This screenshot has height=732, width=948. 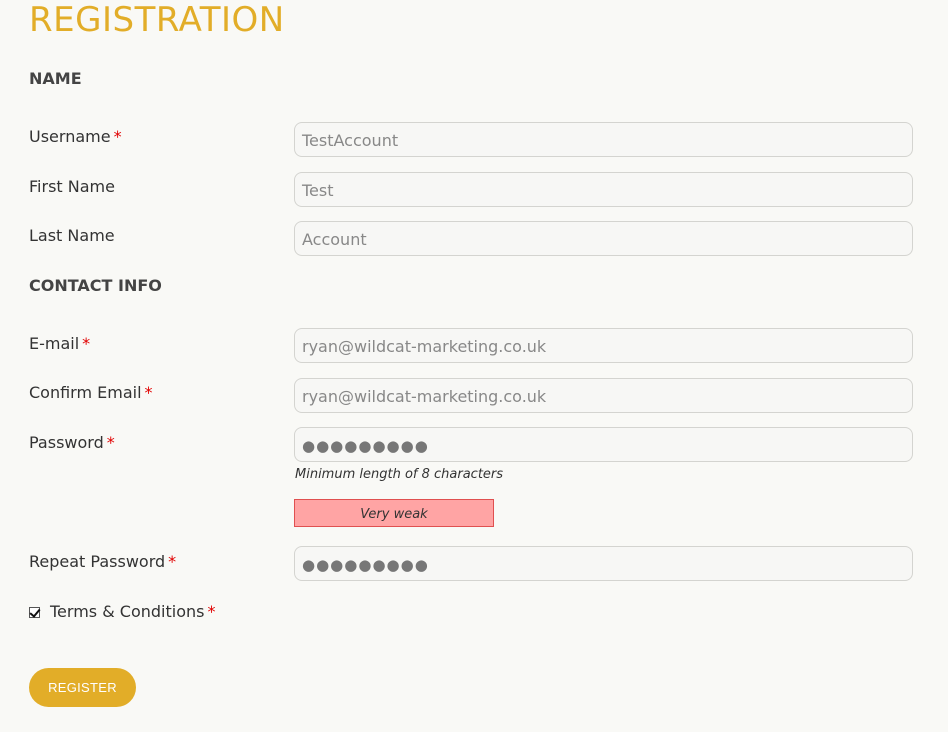 I want to click on confirm-email-input: ryan@wildcat-marketing.co.uk, so click(x=603, y=395).